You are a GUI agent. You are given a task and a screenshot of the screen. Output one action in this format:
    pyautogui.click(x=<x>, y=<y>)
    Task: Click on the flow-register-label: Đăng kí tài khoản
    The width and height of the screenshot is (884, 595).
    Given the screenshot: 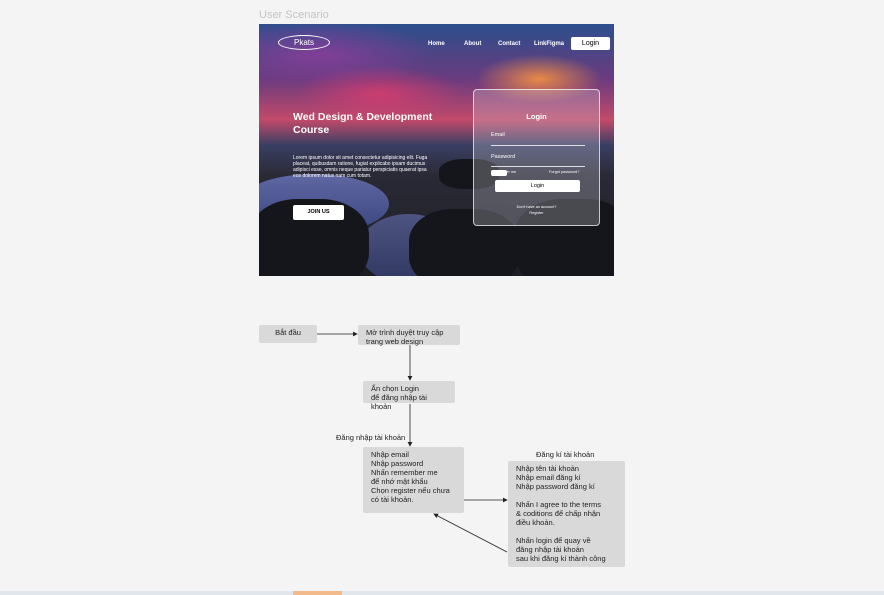 What is the action you would take?
    pyautogui.click(x=565, y=454)
    